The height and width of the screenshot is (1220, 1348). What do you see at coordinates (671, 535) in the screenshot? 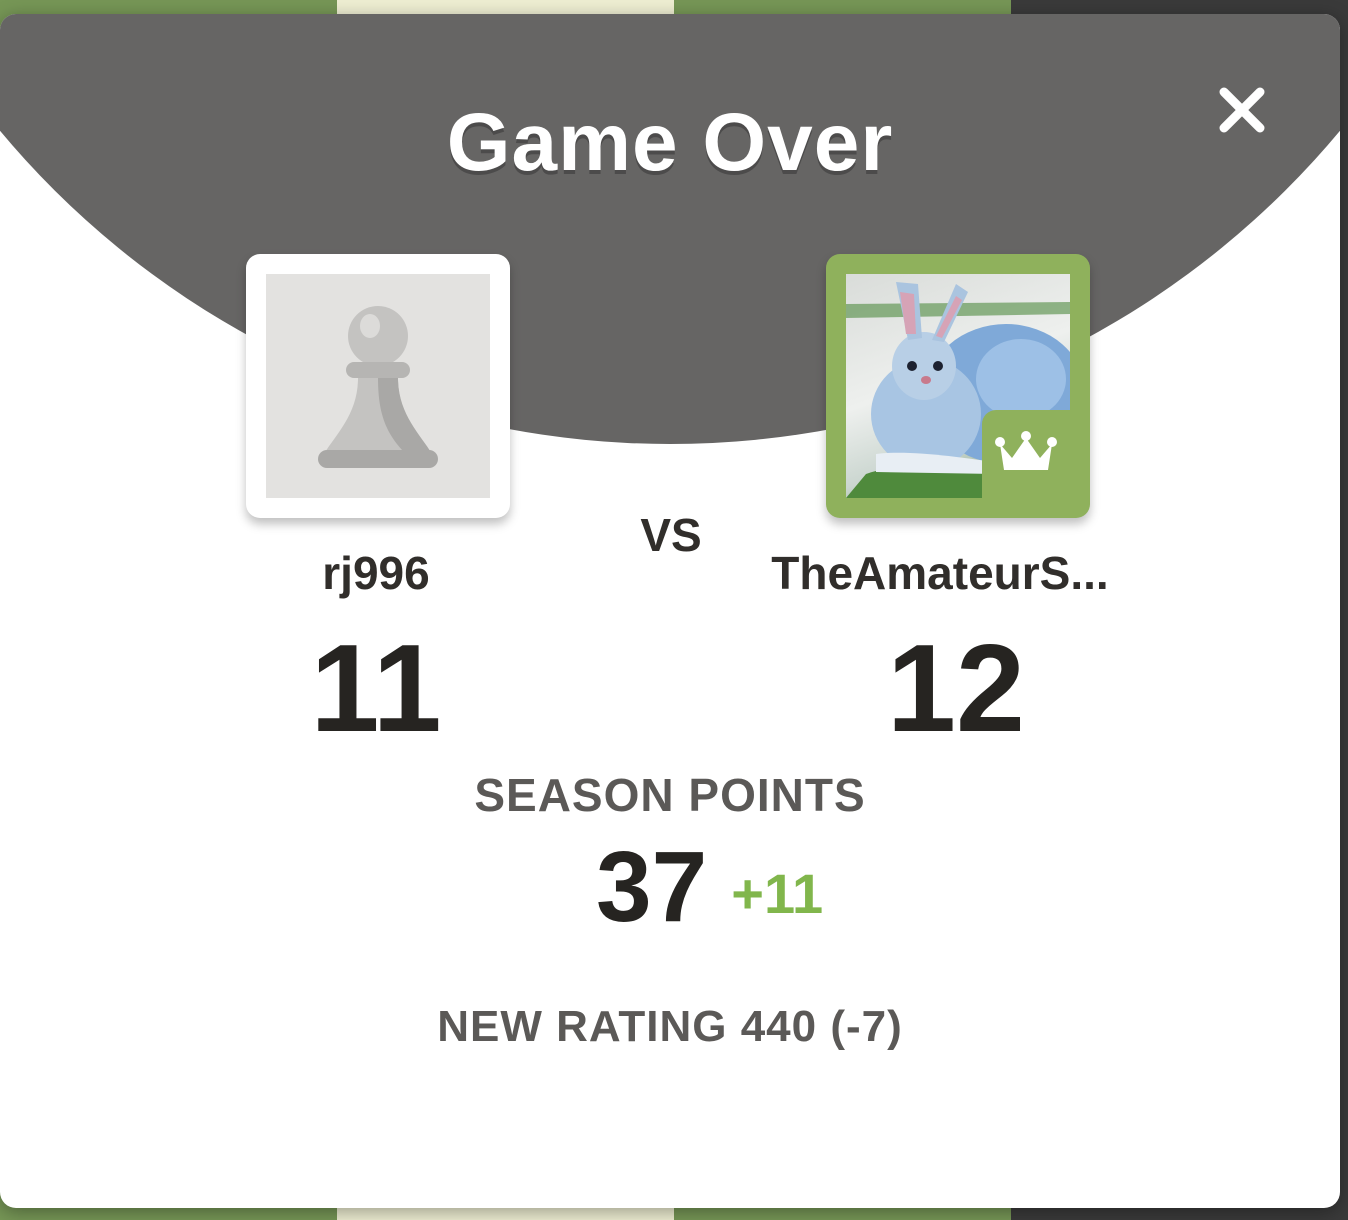
I see `vs-label: VS` at bounding box center [671, 535].